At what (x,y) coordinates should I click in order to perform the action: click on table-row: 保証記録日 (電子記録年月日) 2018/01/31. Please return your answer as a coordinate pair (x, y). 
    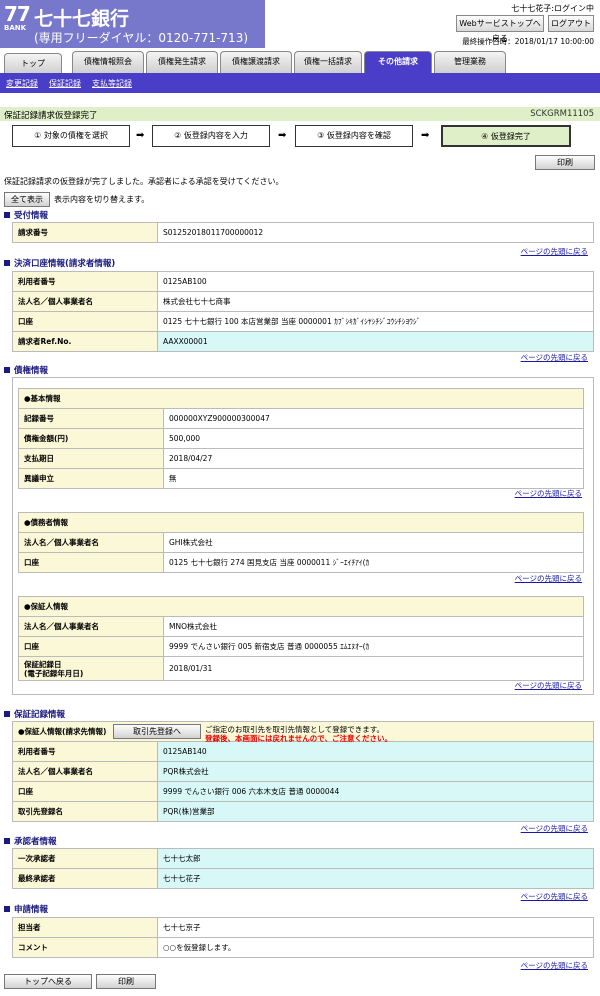
    Looking at the image, I should click on (301, 668).